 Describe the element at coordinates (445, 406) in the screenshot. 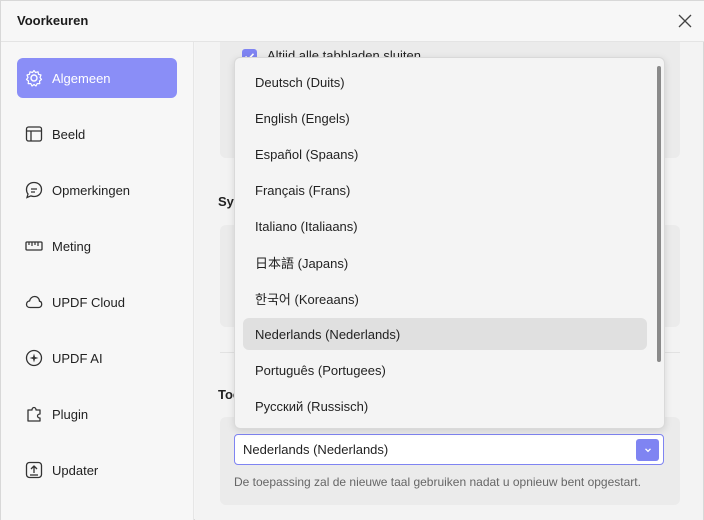

I see `language-option: Русский (Russisch)` at that location.